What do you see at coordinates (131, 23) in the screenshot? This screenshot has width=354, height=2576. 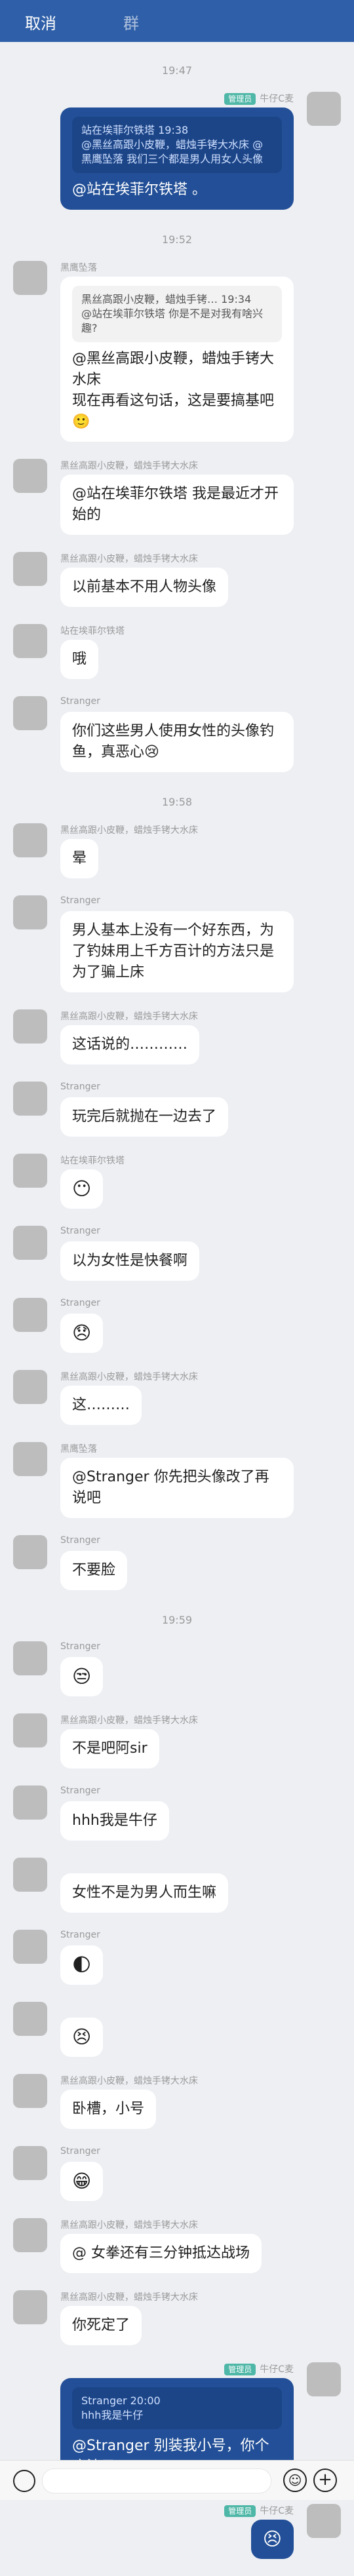 I see `chat-title: 群` at bounding box center [131, 23].